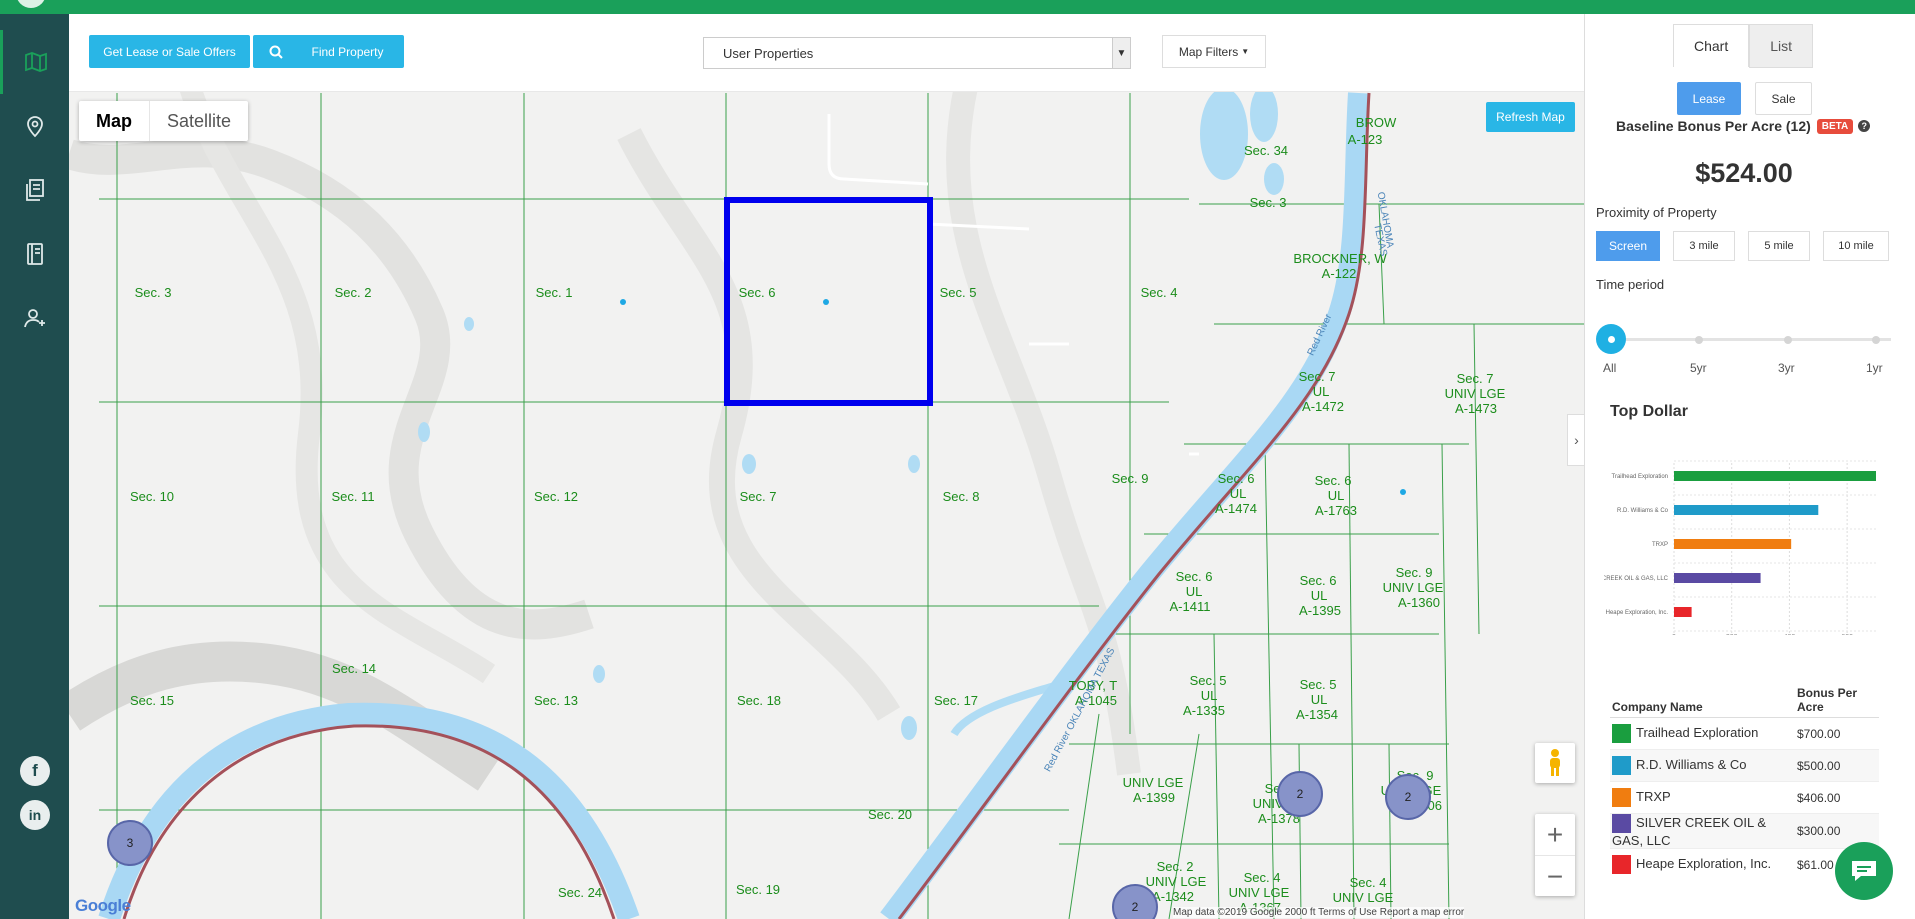  What do you see at coordinates (1864, 126) in the screenshot?
I see `help-icon: ?` at bounding box center [1864, 126].